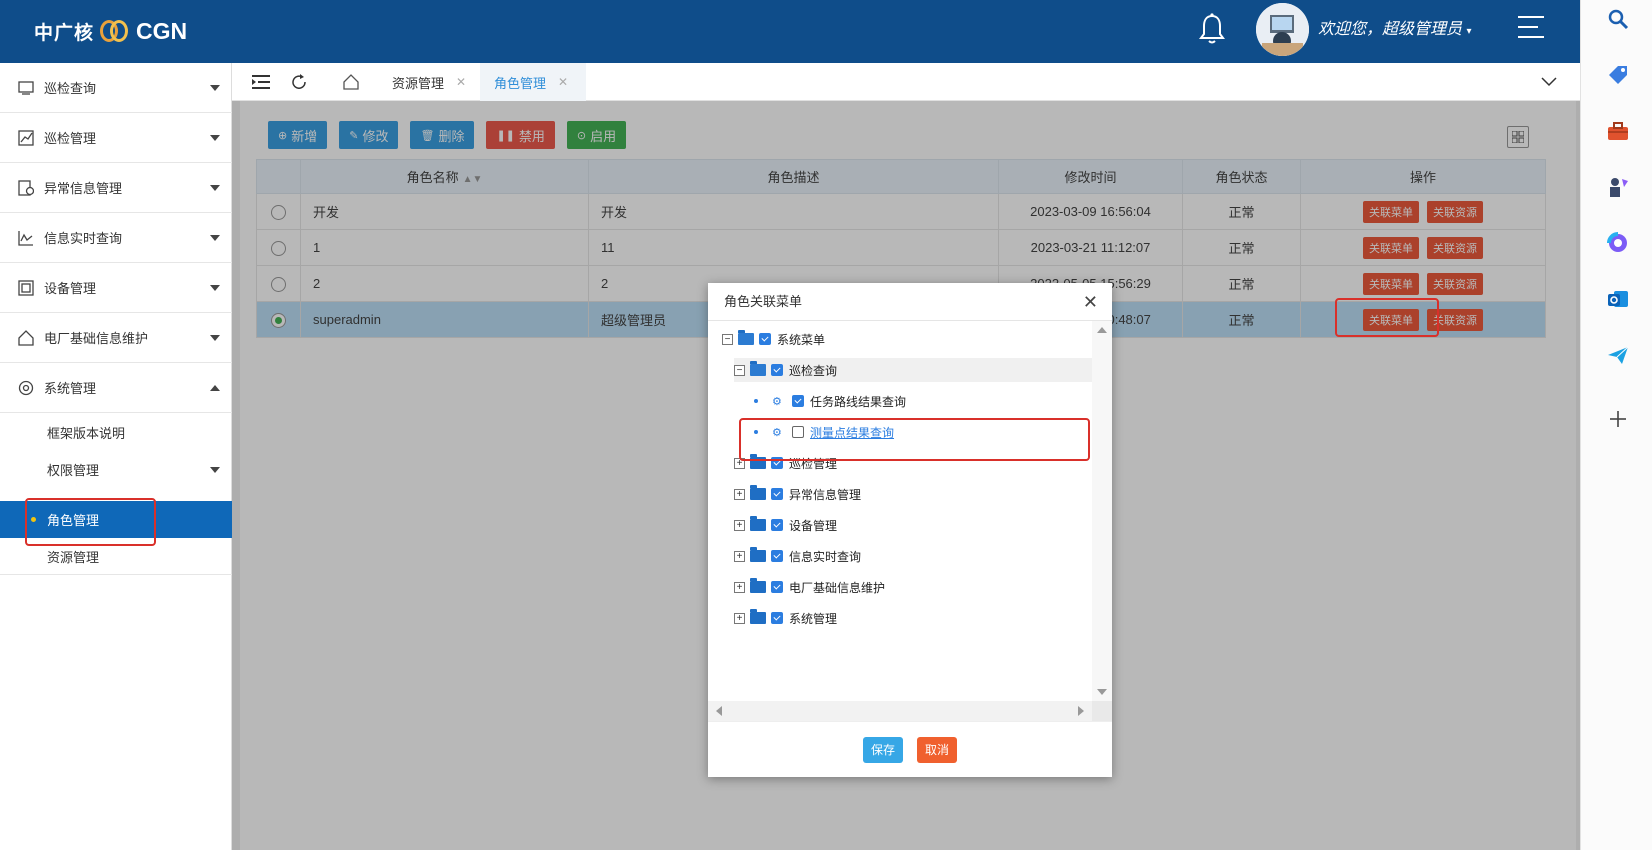  I want to click on tree-node-label: 信息实时查询, so click(825, 556).